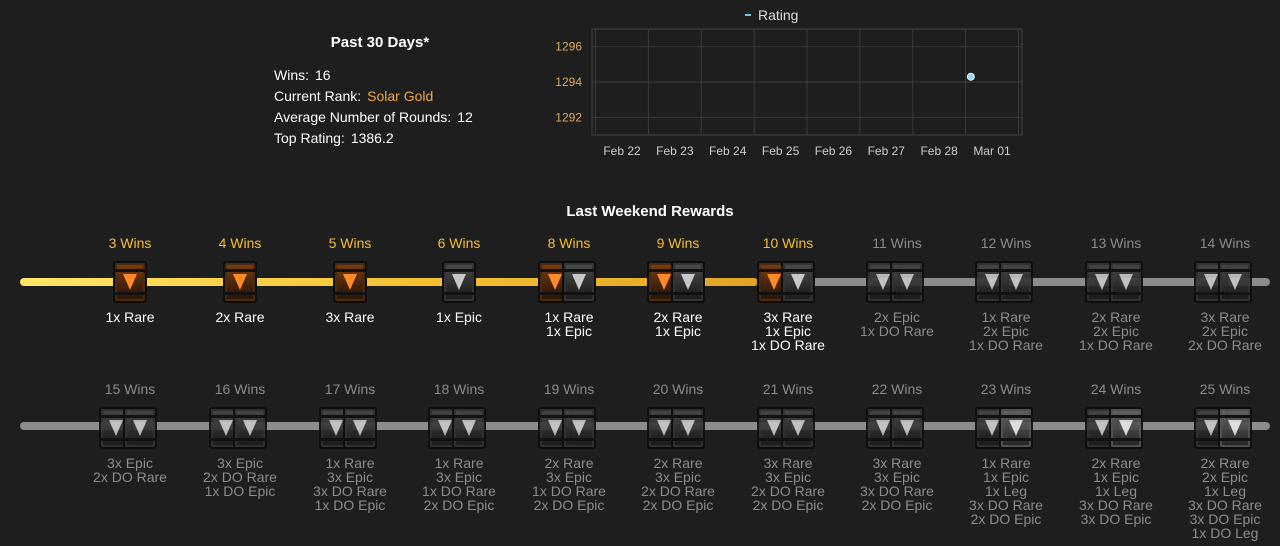 The image size is (1280, 546). I want to click on chest-dorare-icon, so click(907, 282).